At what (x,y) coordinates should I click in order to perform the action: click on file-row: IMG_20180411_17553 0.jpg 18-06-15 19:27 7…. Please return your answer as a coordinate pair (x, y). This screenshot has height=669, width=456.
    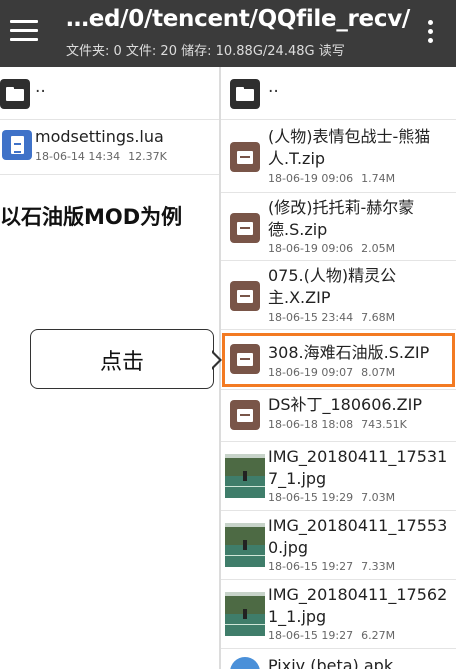
    Looking at the image, I should click on (338, 545).